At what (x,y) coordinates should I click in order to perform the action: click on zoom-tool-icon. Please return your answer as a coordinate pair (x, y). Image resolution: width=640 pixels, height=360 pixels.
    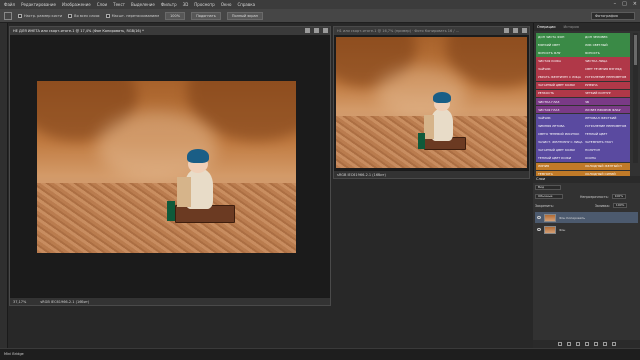
    Looking at the image, I should click on (8, 15).